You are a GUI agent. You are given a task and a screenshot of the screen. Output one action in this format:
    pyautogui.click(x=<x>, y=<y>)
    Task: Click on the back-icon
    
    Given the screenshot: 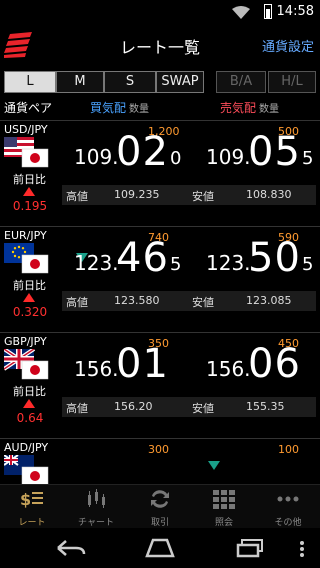 What is the action you would take?
    pyautogui.click(x=71, y=548)
    